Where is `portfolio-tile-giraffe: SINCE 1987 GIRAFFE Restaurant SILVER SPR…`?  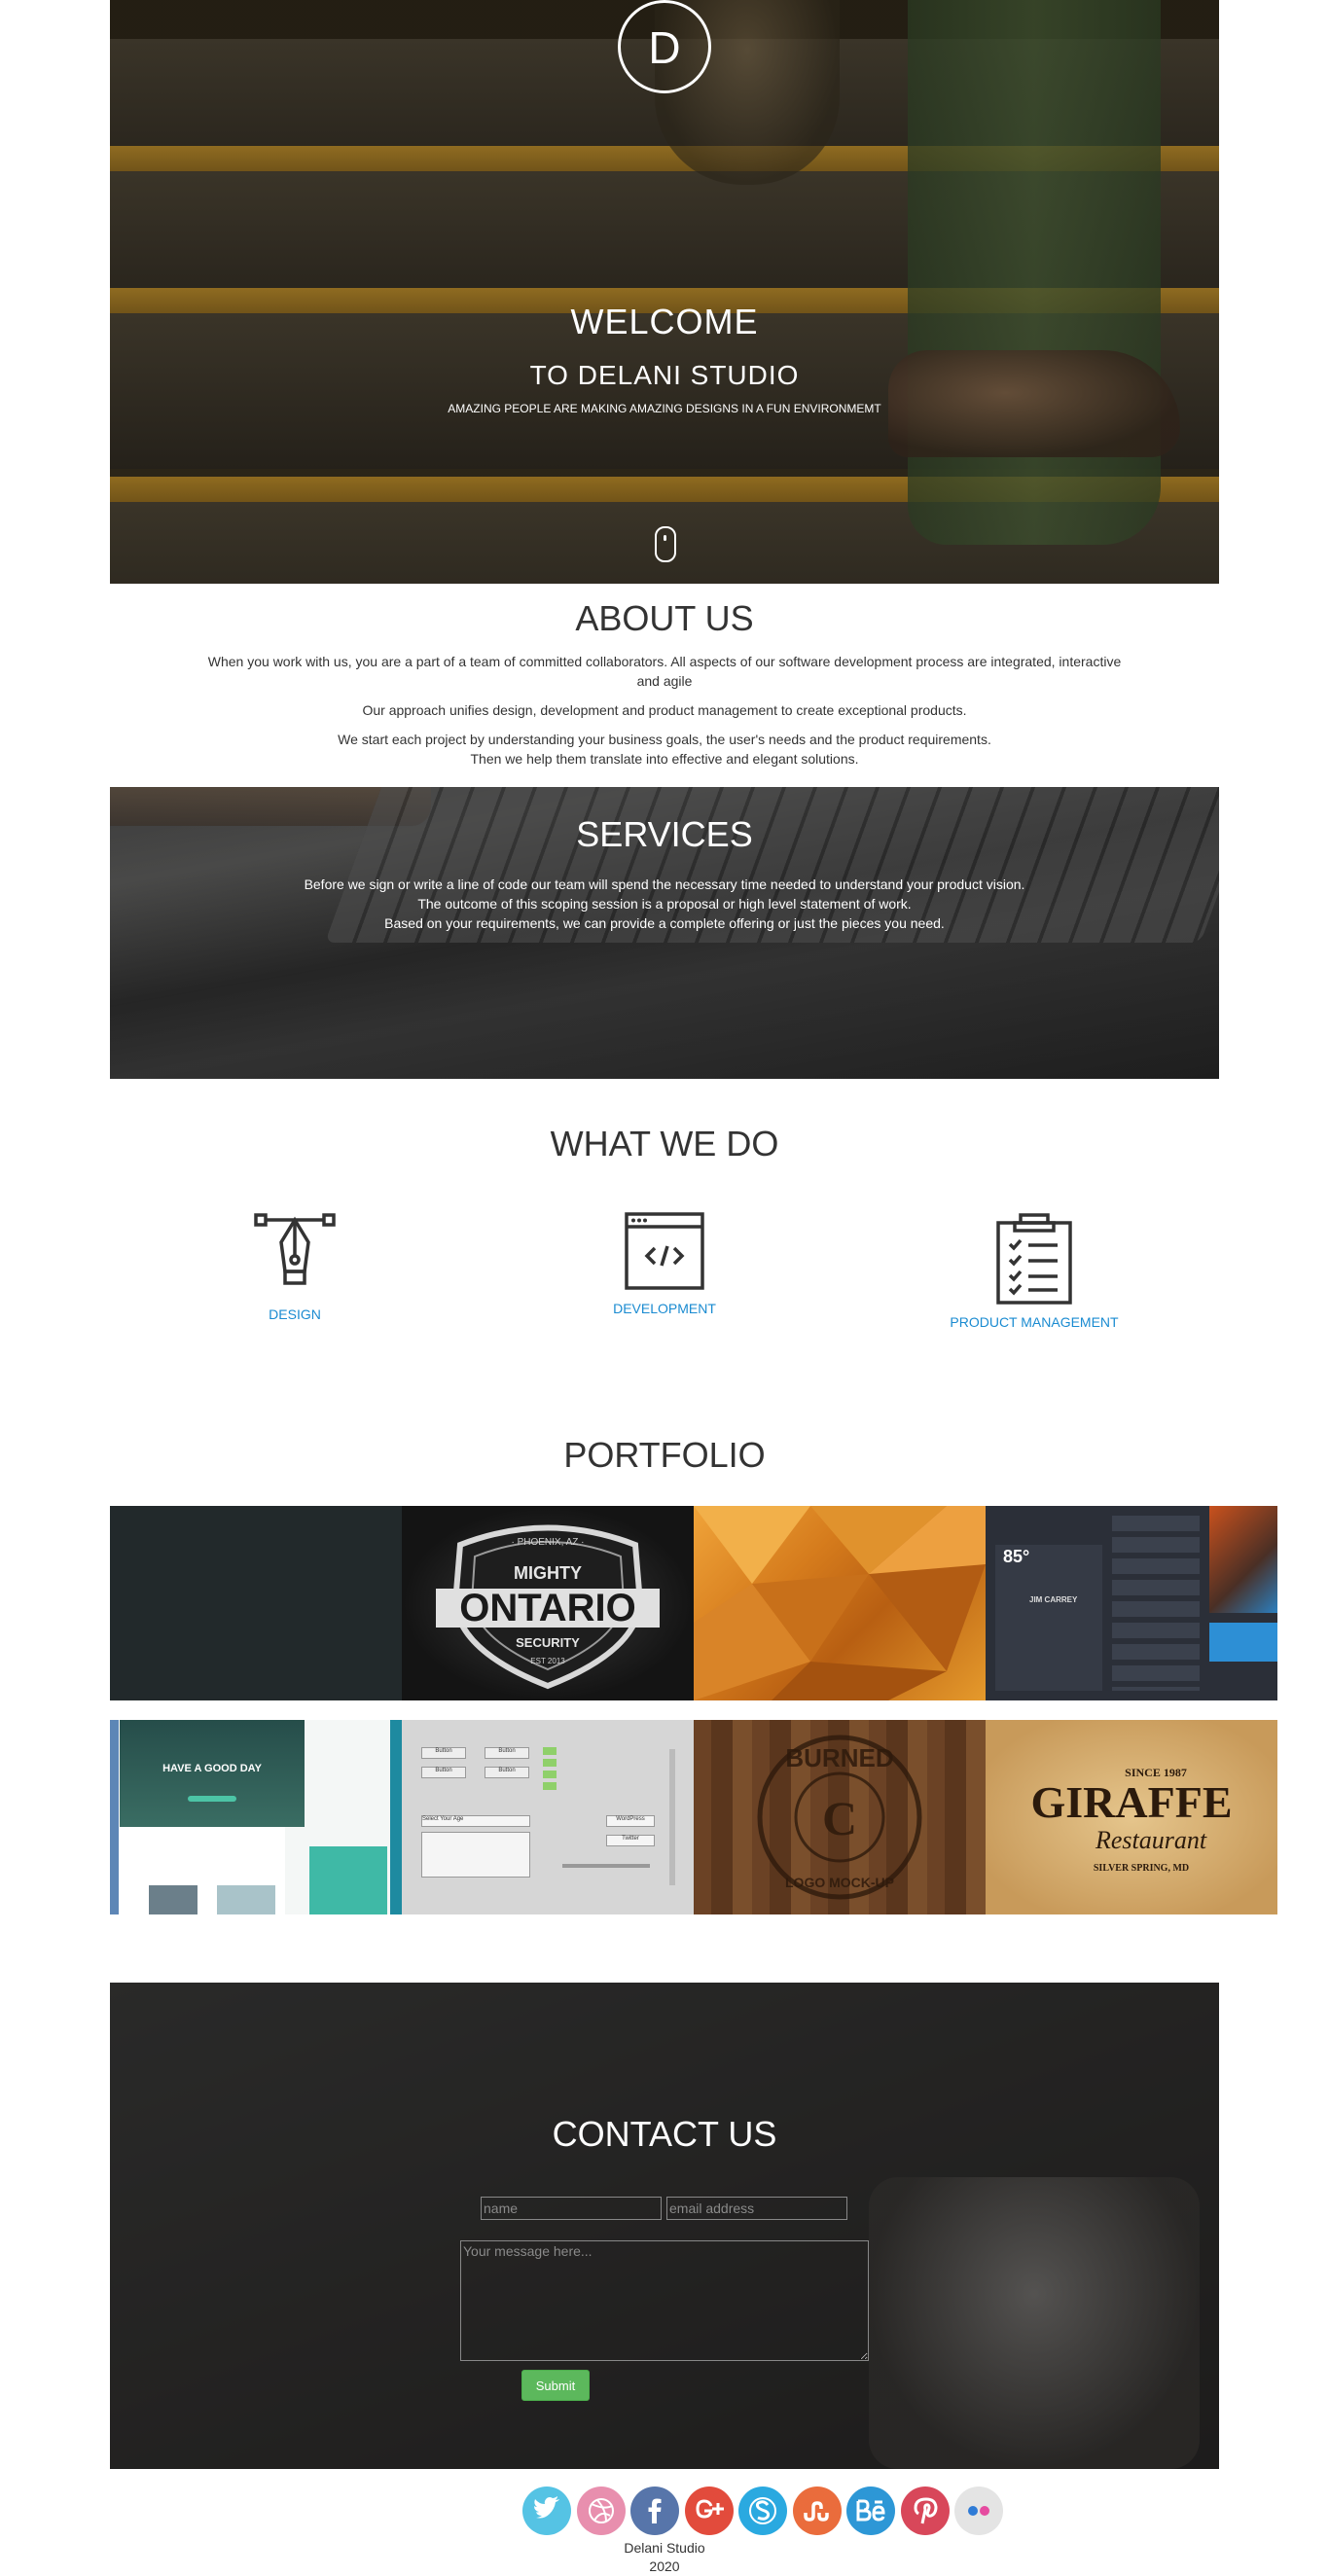
portfolio-tile-giraffe: SINCE 1987 GIRAFFE Restaurant SILVER SPR… is located at coordinates (1131, 1817).